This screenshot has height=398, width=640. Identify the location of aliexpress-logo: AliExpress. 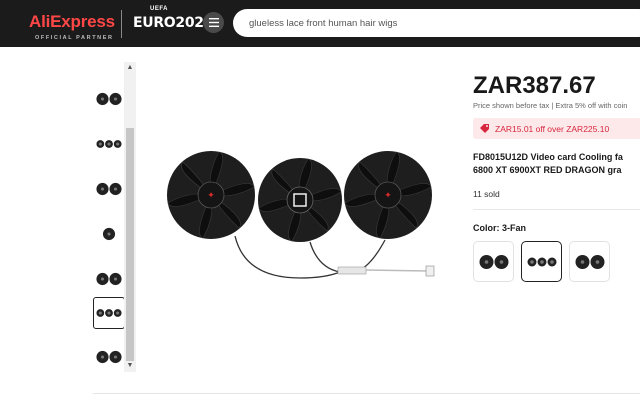
(72, 22).